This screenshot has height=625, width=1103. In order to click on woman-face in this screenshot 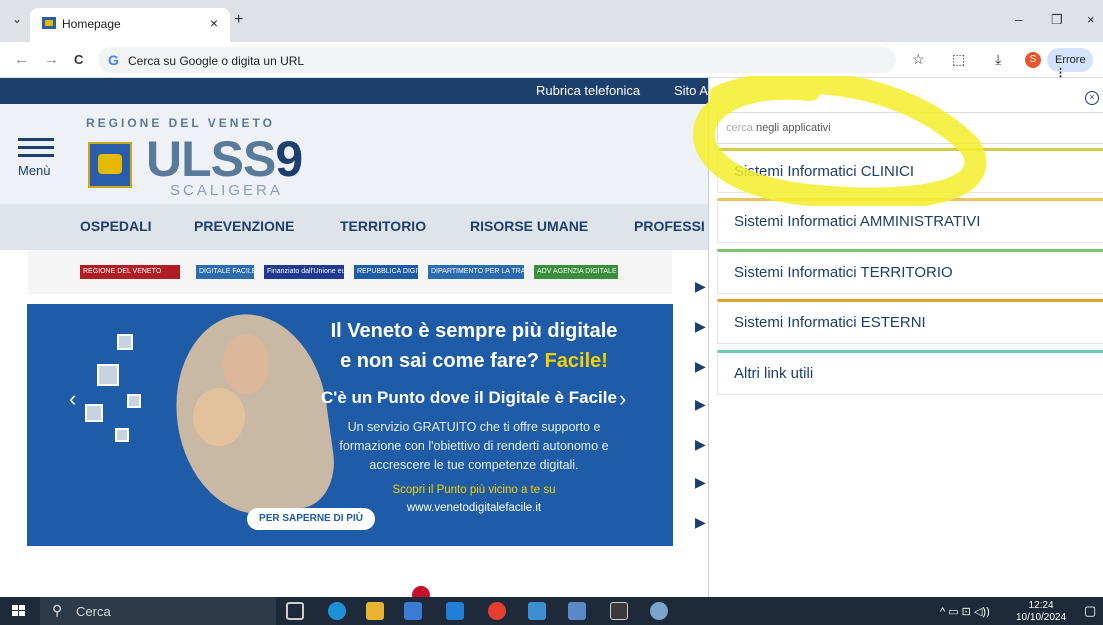, I will do `click(219, 417)`.